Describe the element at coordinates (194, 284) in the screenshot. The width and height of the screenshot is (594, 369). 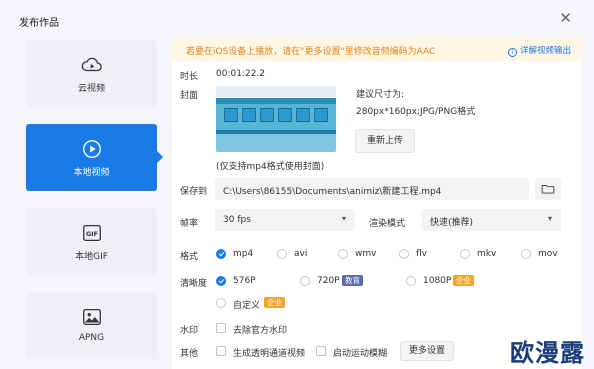
I see `resolution-label: 清晰度` at that location.